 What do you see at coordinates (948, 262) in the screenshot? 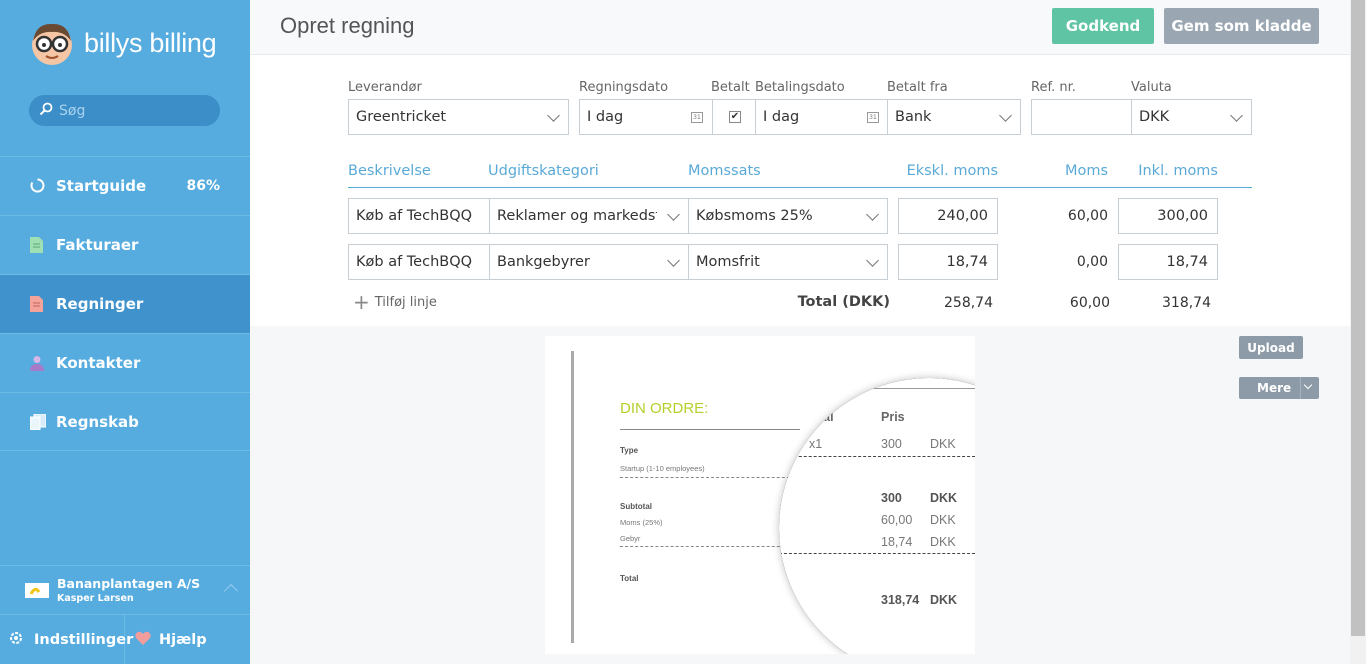
I see `line-excl-input: 18,74` at bounding box center [948, 262].